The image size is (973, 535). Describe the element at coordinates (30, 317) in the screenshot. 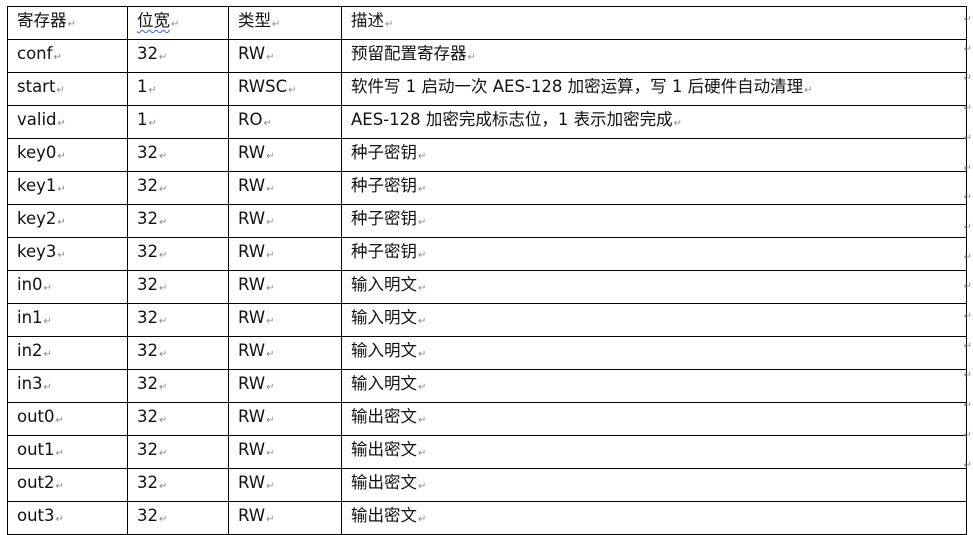

I see `register-name: in1` at that location.